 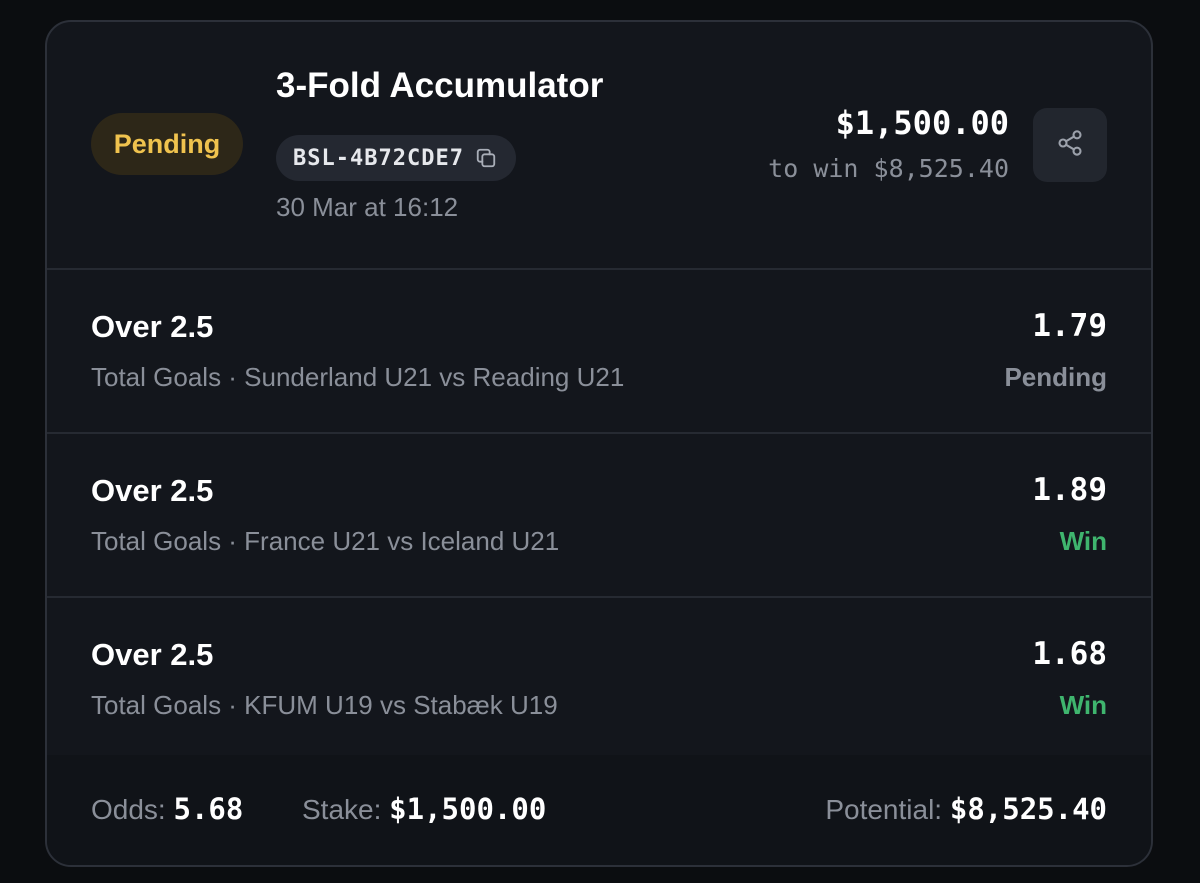 I want to click on potential-value: $8,525.40, so click(x=1028, y=809).